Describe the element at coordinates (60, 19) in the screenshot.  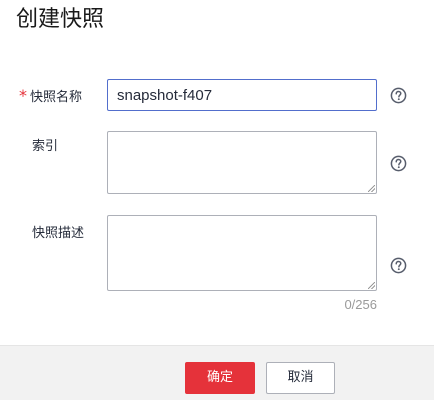
I see `dialog-title: 创建快照` at that location.